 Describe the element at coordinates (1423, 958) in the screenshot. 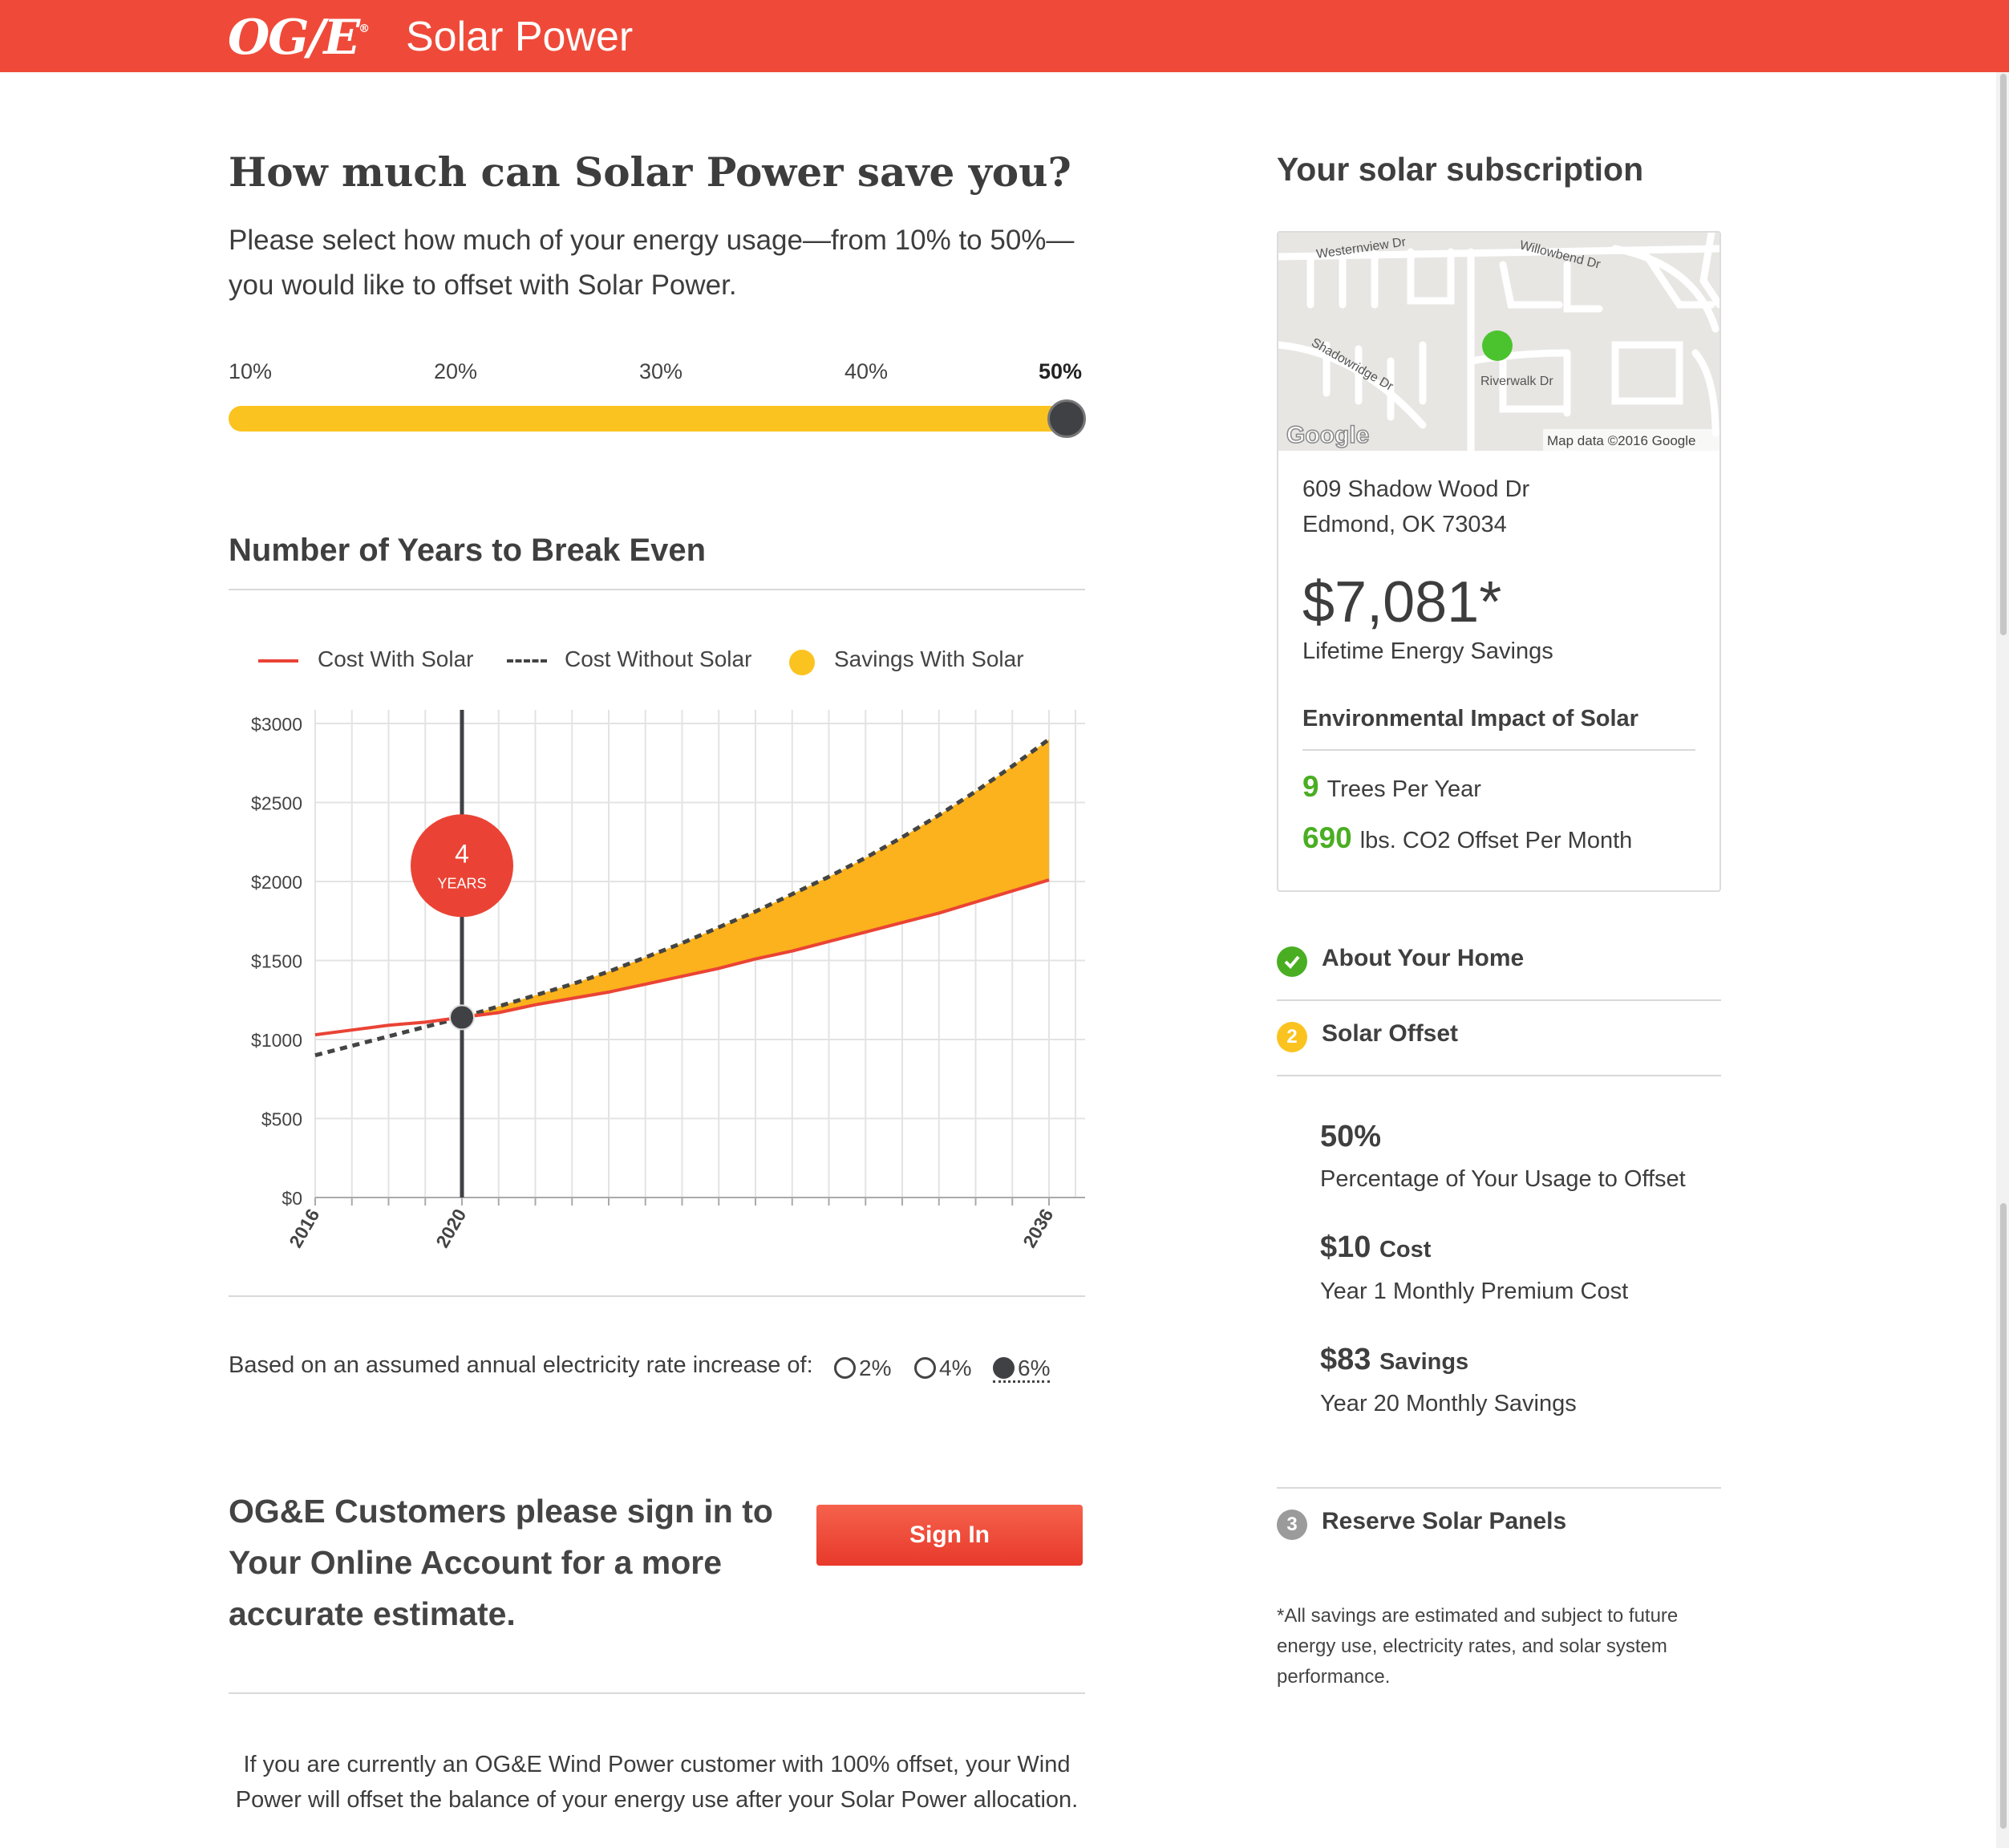

I see `step-label: About Your Home` at that location.